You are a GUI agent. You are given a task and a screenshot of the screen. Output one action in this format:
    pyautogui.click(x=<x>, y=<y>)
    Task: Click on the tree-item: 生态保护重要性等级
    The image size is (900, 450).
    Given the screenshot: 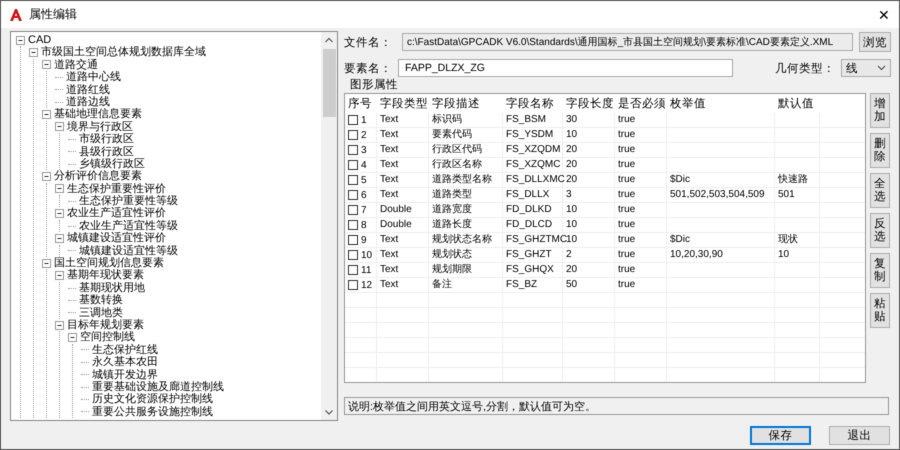 What is the action you would take?
    pyautogui.click(x=128, y=201)
    